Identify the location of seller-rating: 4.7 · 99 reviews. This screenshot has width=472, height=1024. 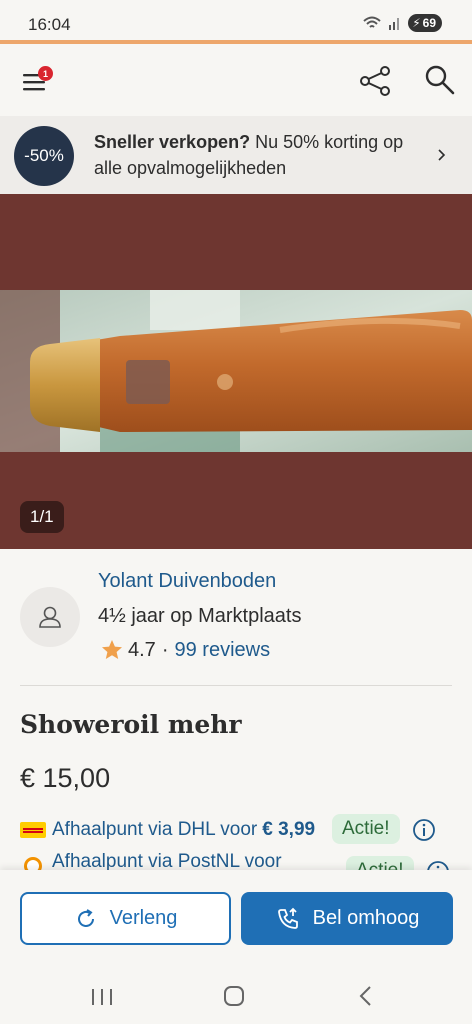
(185, 650).